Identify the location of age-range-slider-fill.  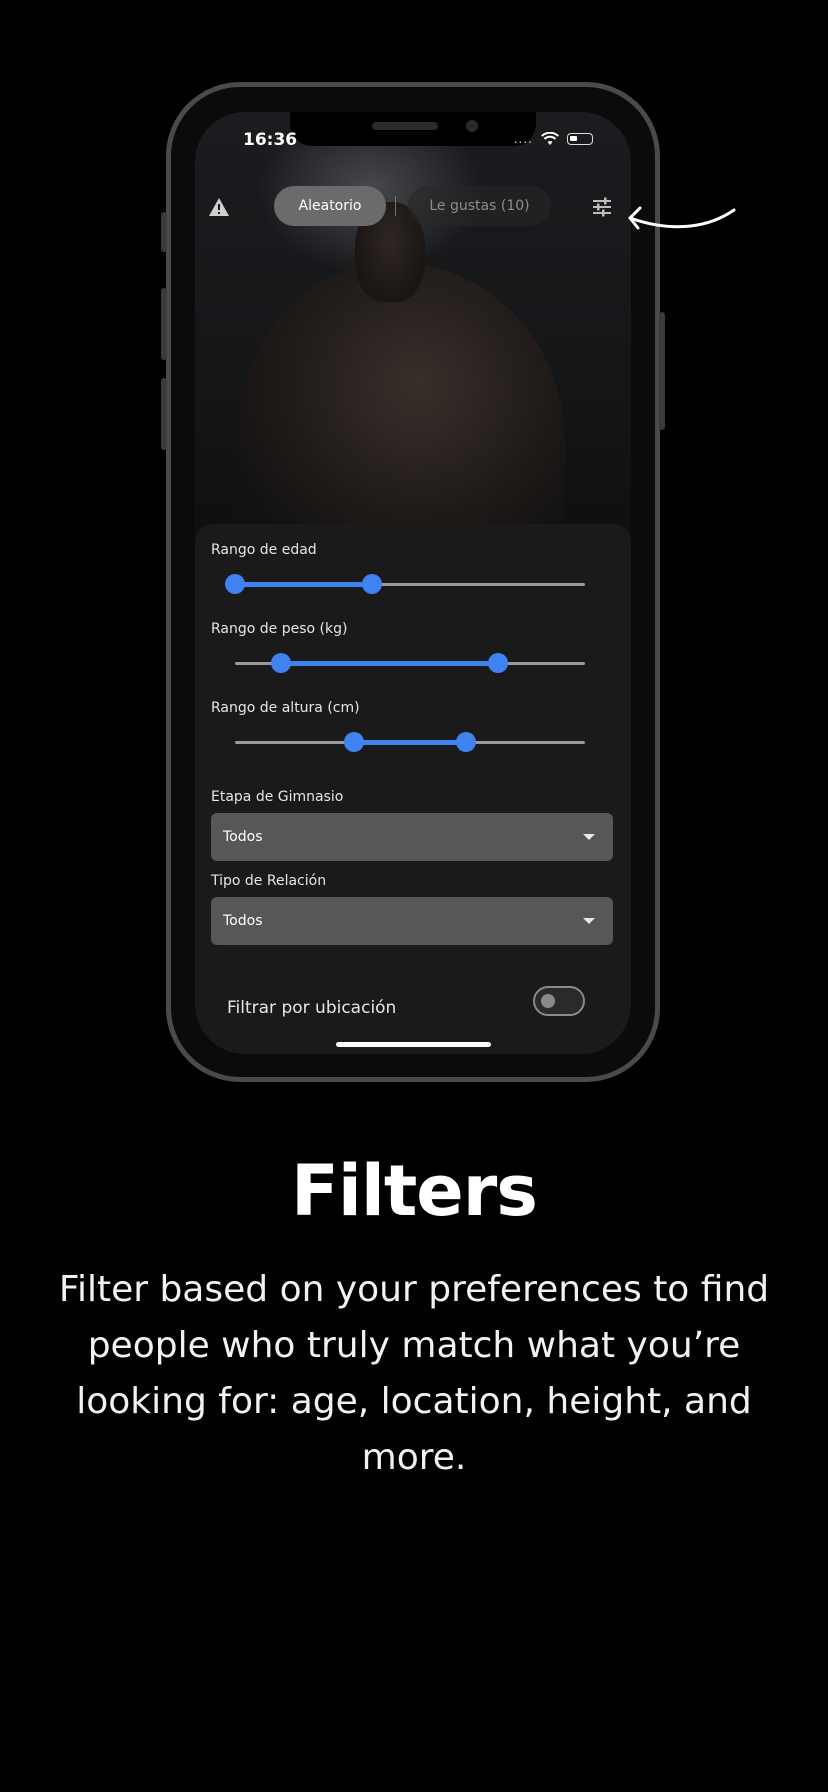
(303, 584).